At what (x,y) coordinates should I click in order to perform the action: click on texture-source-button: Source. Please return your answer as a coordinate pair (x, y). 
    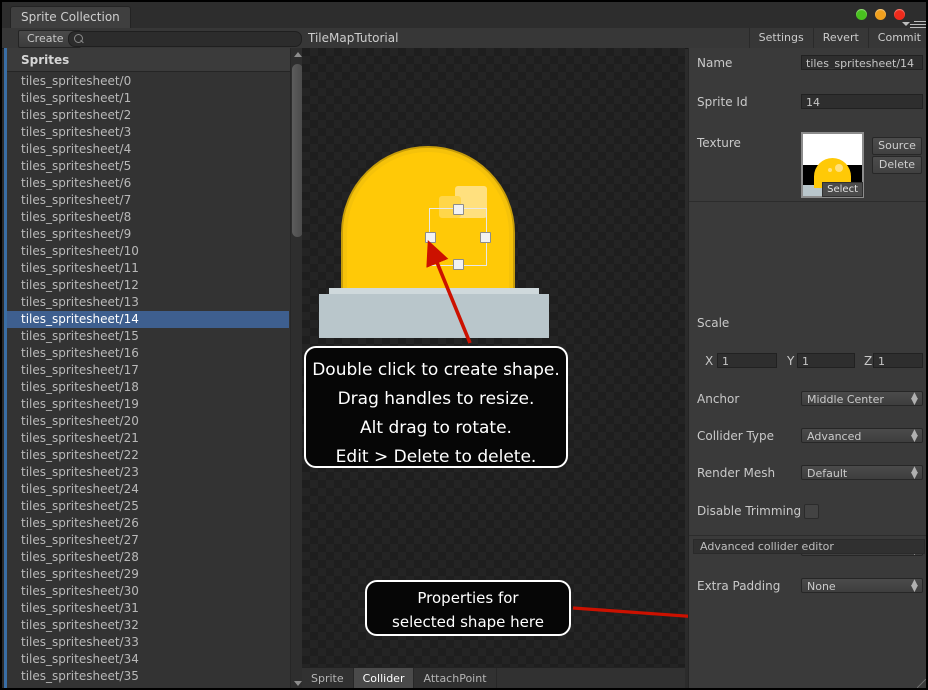
    Looking at the image, I should click on (897, 146).